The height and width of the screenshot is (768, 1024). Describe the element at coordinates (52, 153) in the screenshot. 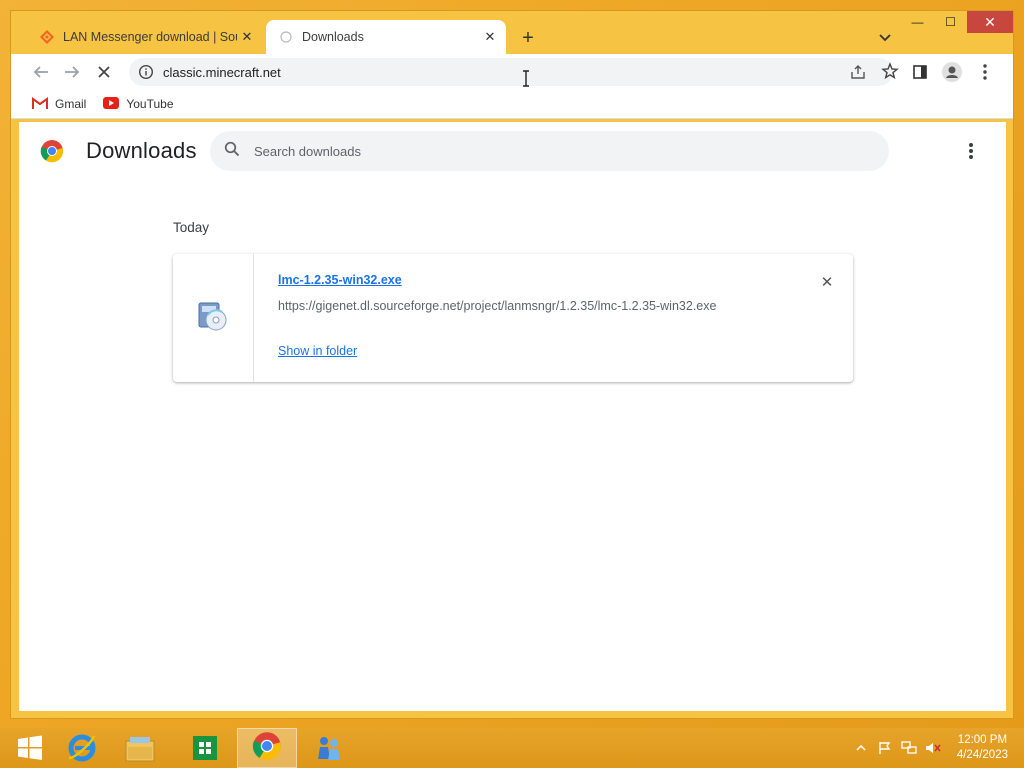

I see `chrome-logo-icon` at that location.